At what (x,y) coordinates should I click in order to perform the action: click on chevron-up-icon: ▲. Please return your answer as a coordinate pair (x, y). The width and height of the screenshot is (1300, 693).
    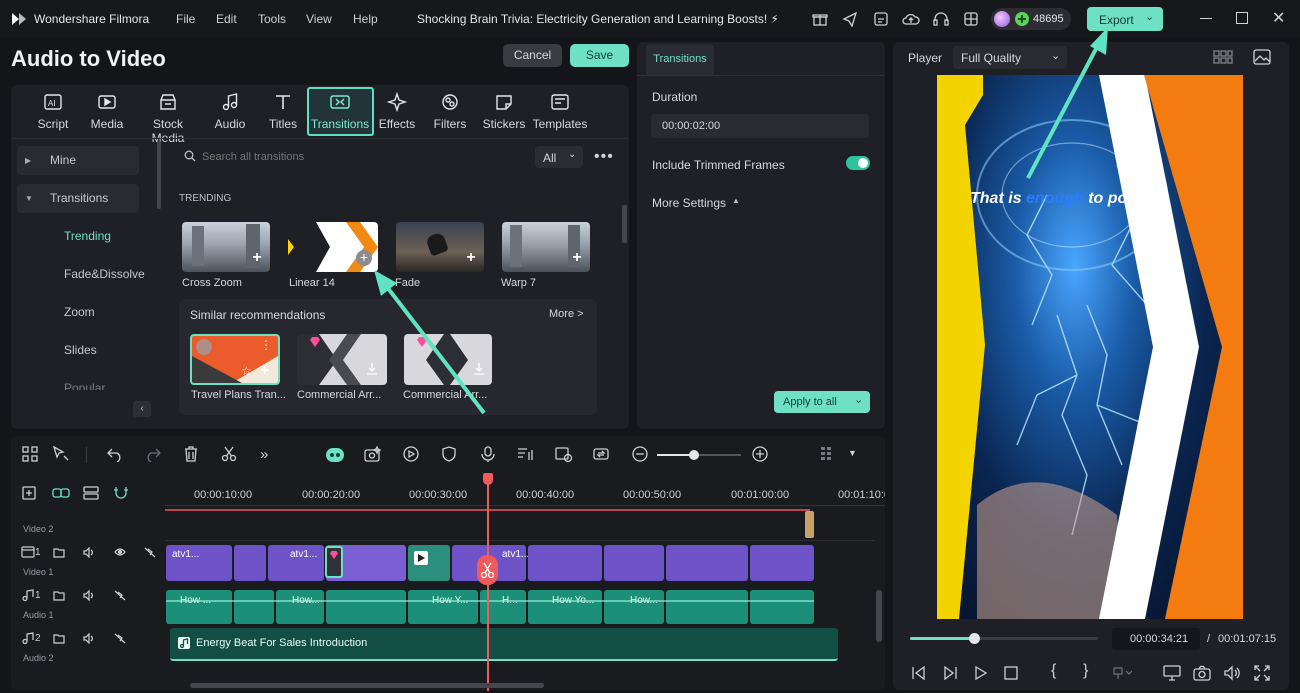
    Looking at the image, I should click on (736, 200).